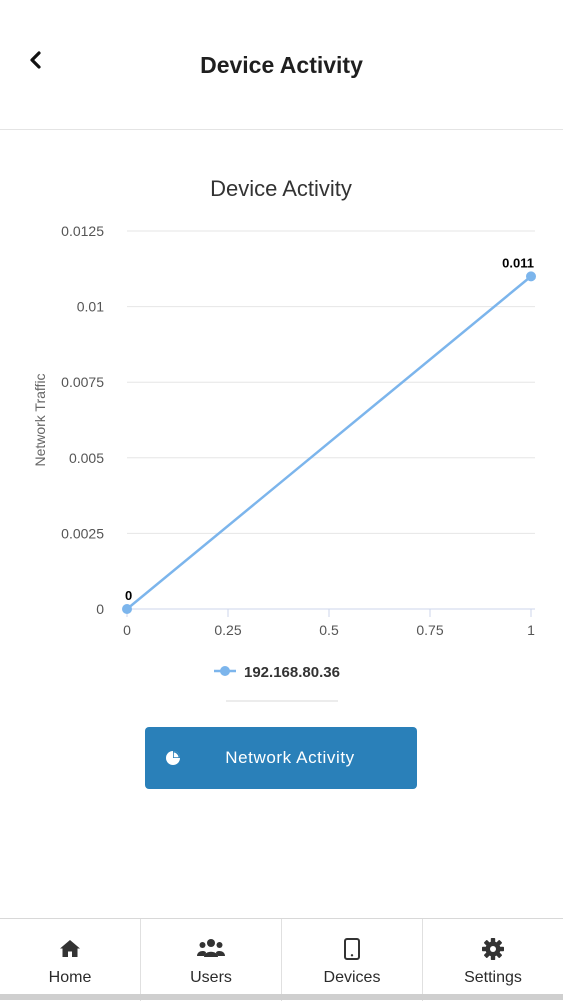 The image size is (563, 1001). I want to click on bottom-tab-bar: Home Users Devices Settings, so click(281, 959).